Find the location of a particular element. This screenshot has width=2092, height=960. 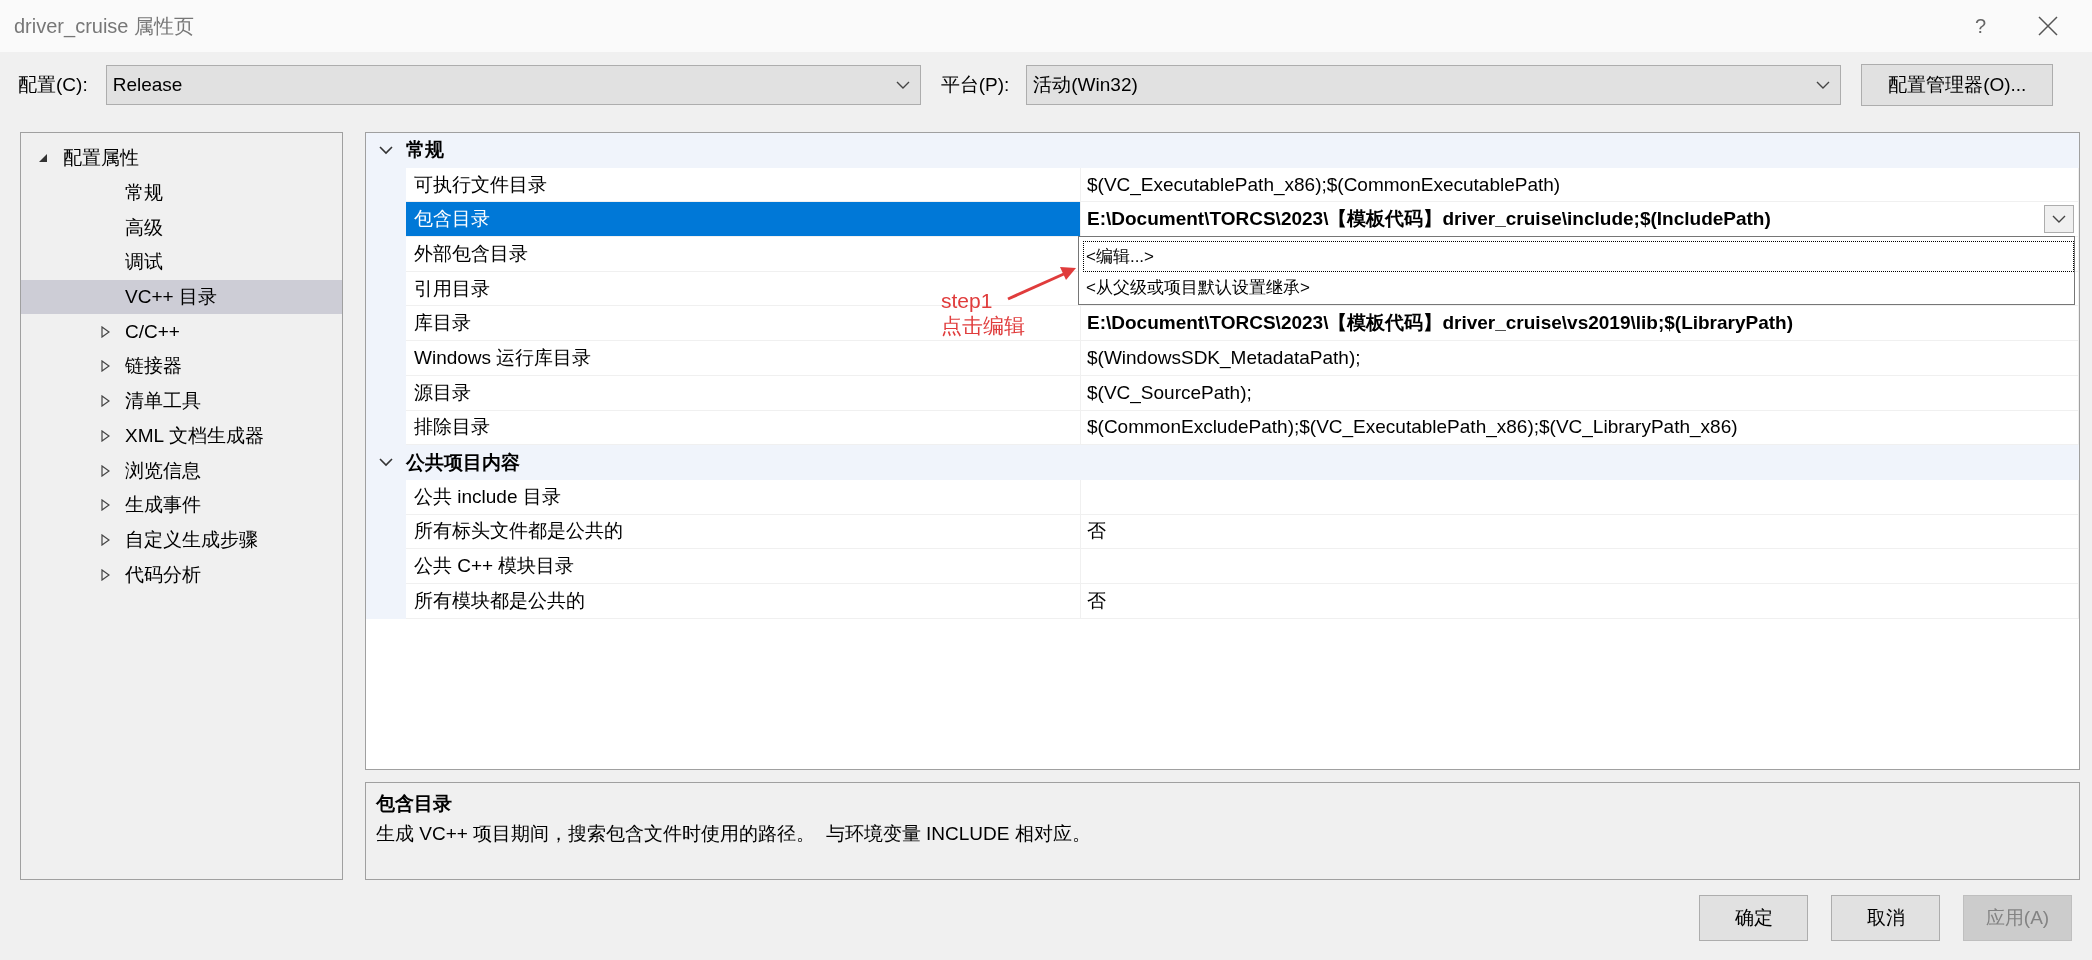

platform-label: 平台(P): is located at coordinates (975, 85).